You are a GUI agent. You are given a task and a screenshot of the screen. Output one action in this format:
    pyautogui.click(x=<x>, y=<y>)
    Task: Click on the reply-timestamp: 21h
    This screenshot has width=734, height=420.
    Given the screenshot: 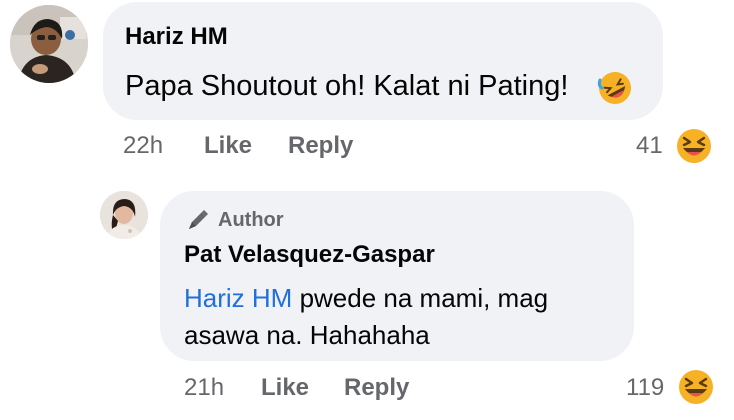 What is the action you would take?
    pyautogui.click(x=204, y=388)
    